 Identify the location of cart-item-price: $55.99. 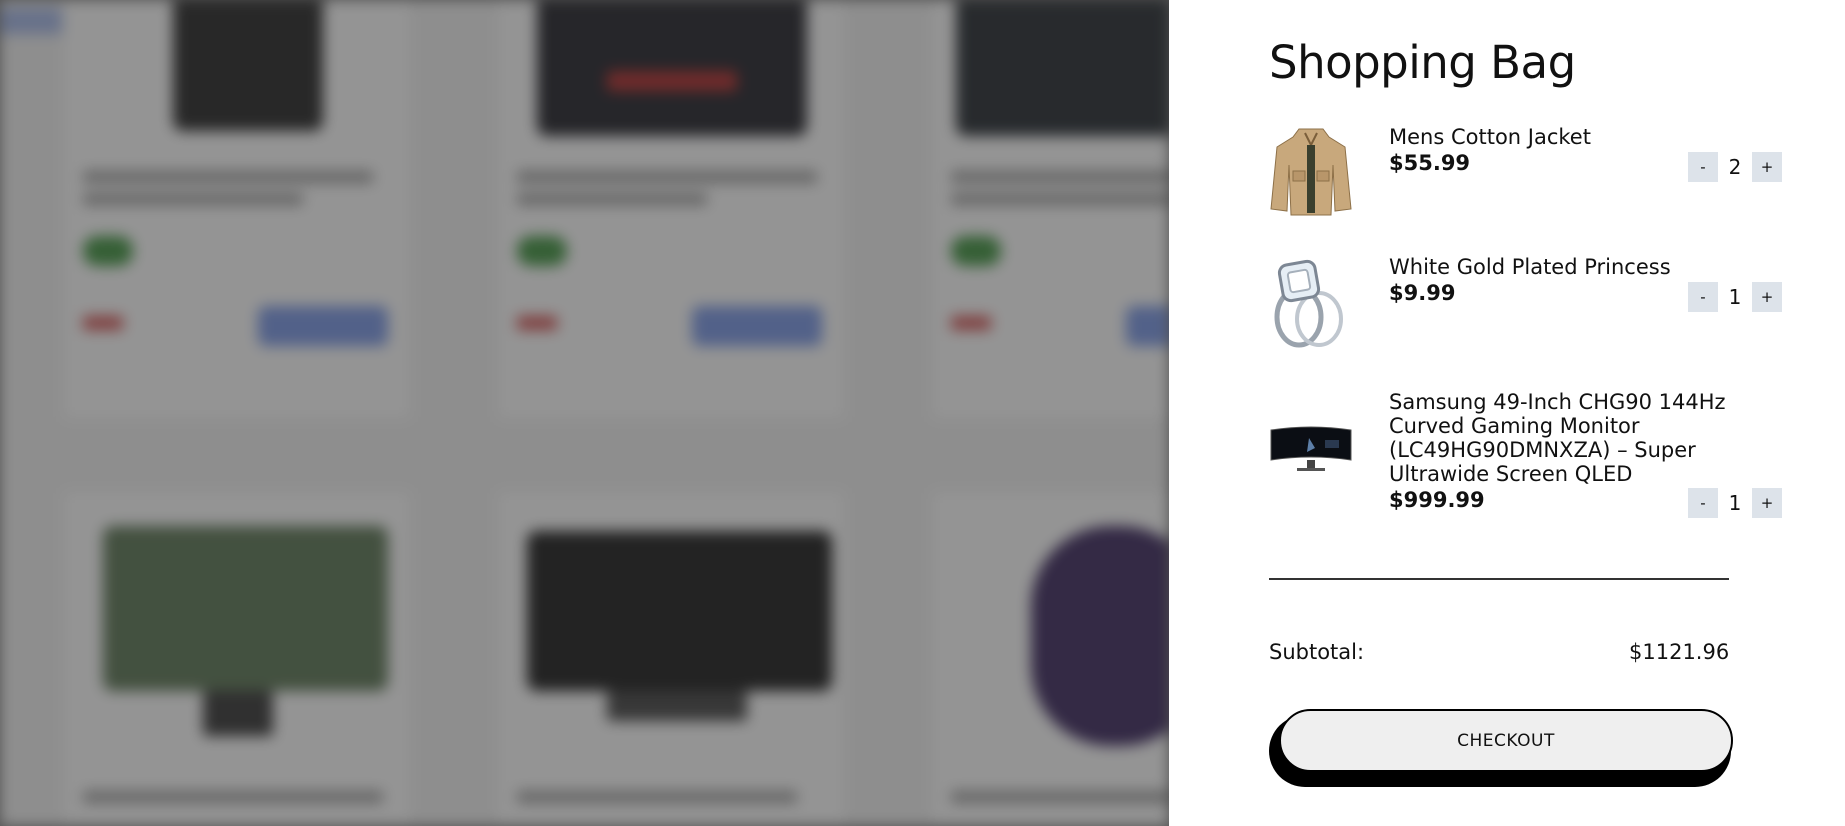
(1430, 163).